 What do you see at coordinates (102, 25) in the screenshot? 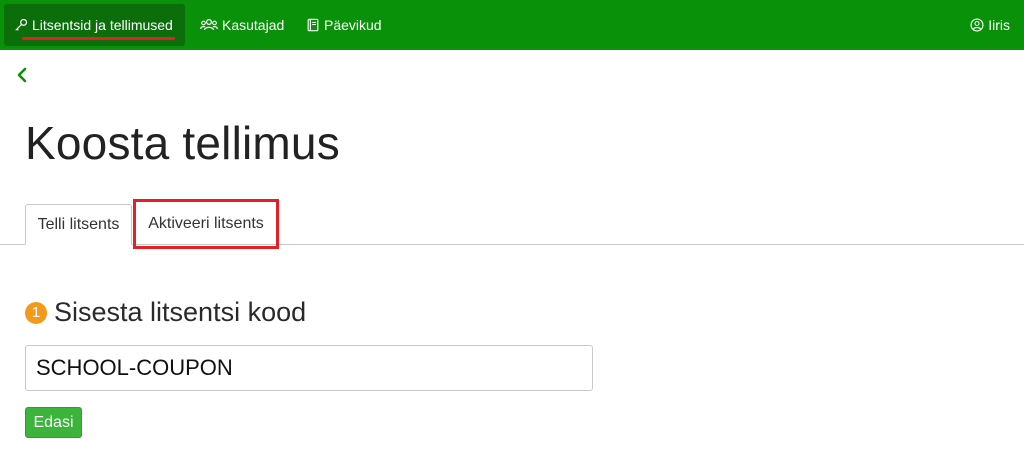
I see `nav-item-label: Litsentsid ja tellimused` at bounding box center [102, 25].